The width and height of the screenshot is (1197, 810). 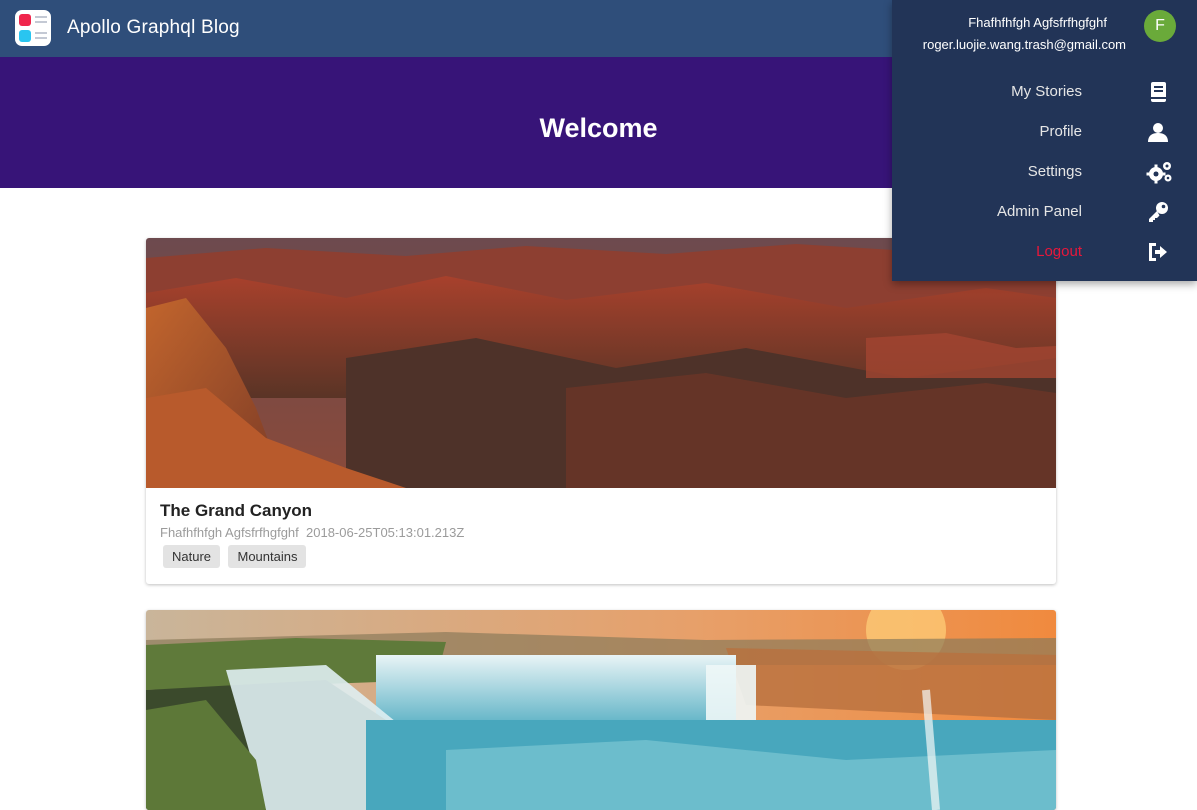 What do you see at coordinates (33, 28) in the screenshot?
I see `app-logo-icon` at bounding box center [33, 28].